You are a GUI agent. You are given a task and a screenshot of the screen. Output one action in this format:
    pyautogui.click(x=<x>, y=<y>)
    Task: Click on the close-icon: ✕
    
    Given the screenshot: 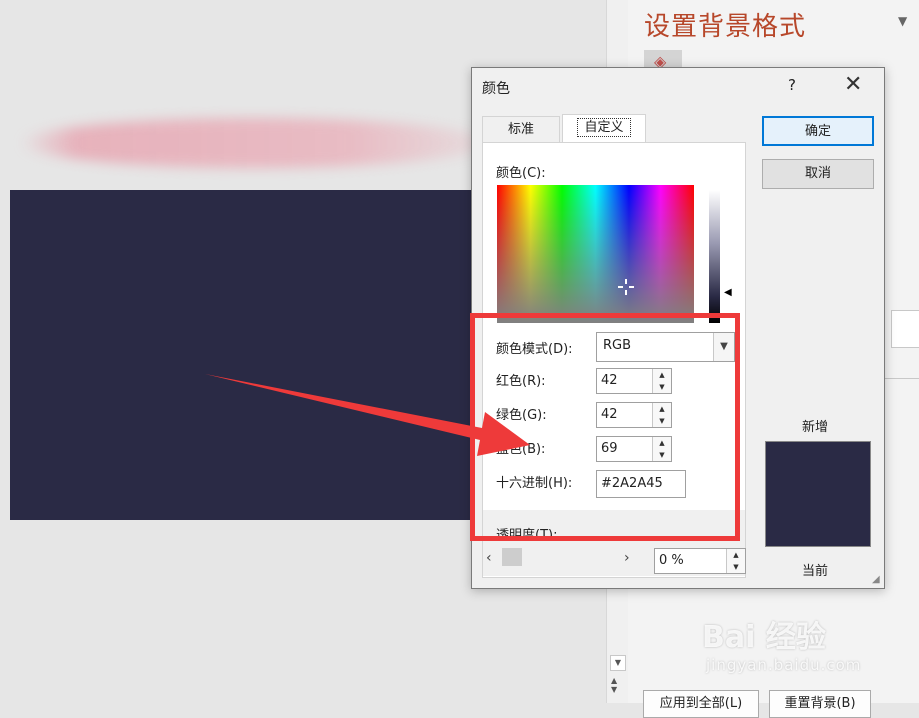 What is the action you would take?
    pyautogui.click(x=853, y=84)
    